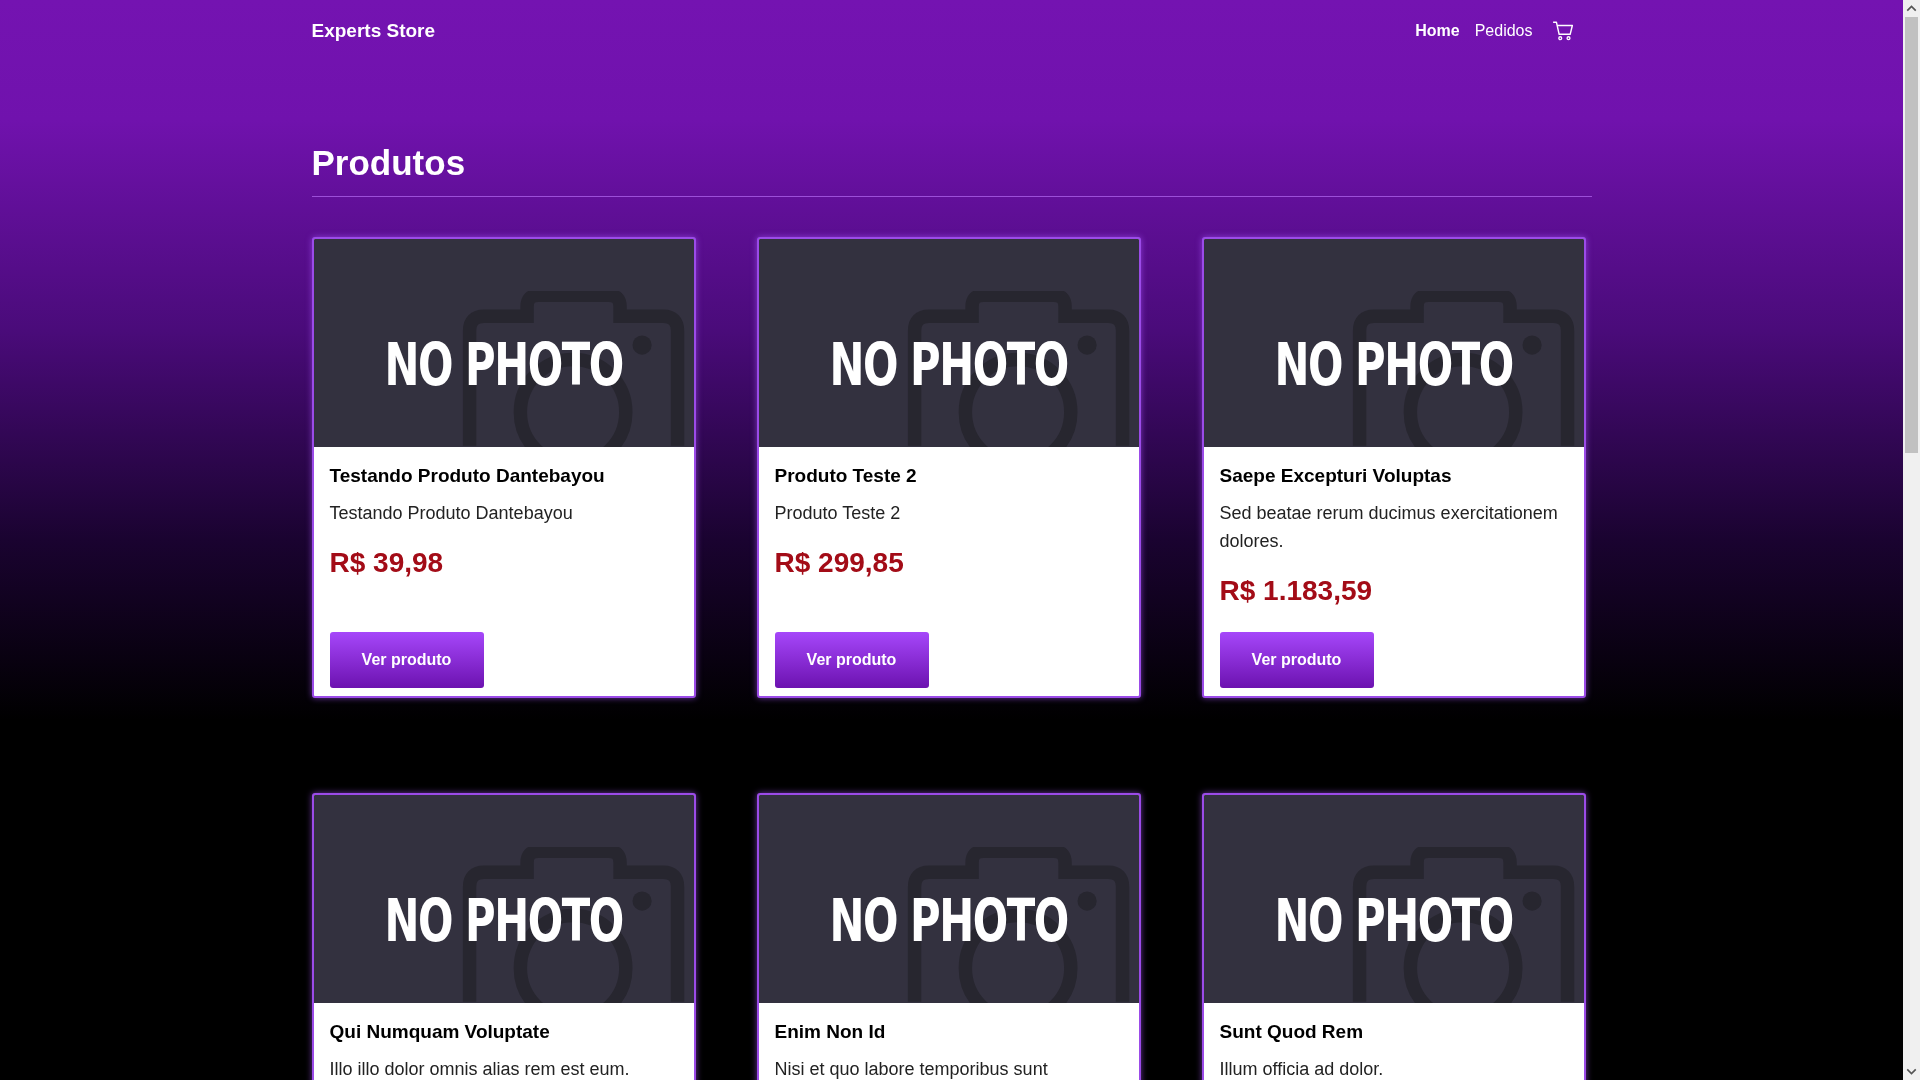 This screenshot has height=1080, width=1920. Describe the element at coordinates (846, 476) in the screenshot. I see `product-name: Produto Teste 2` at that location.